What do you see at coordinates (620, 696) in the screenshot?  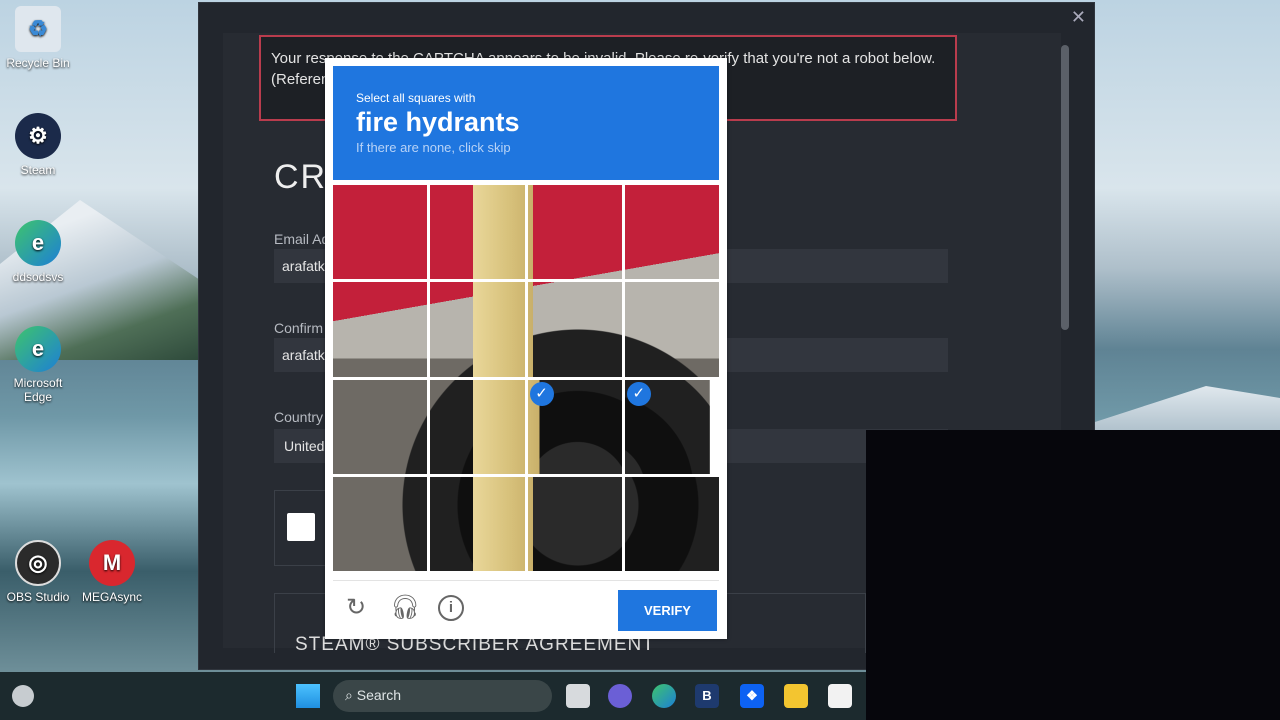 I see `teams-icon` at bounding box center [620, 696].